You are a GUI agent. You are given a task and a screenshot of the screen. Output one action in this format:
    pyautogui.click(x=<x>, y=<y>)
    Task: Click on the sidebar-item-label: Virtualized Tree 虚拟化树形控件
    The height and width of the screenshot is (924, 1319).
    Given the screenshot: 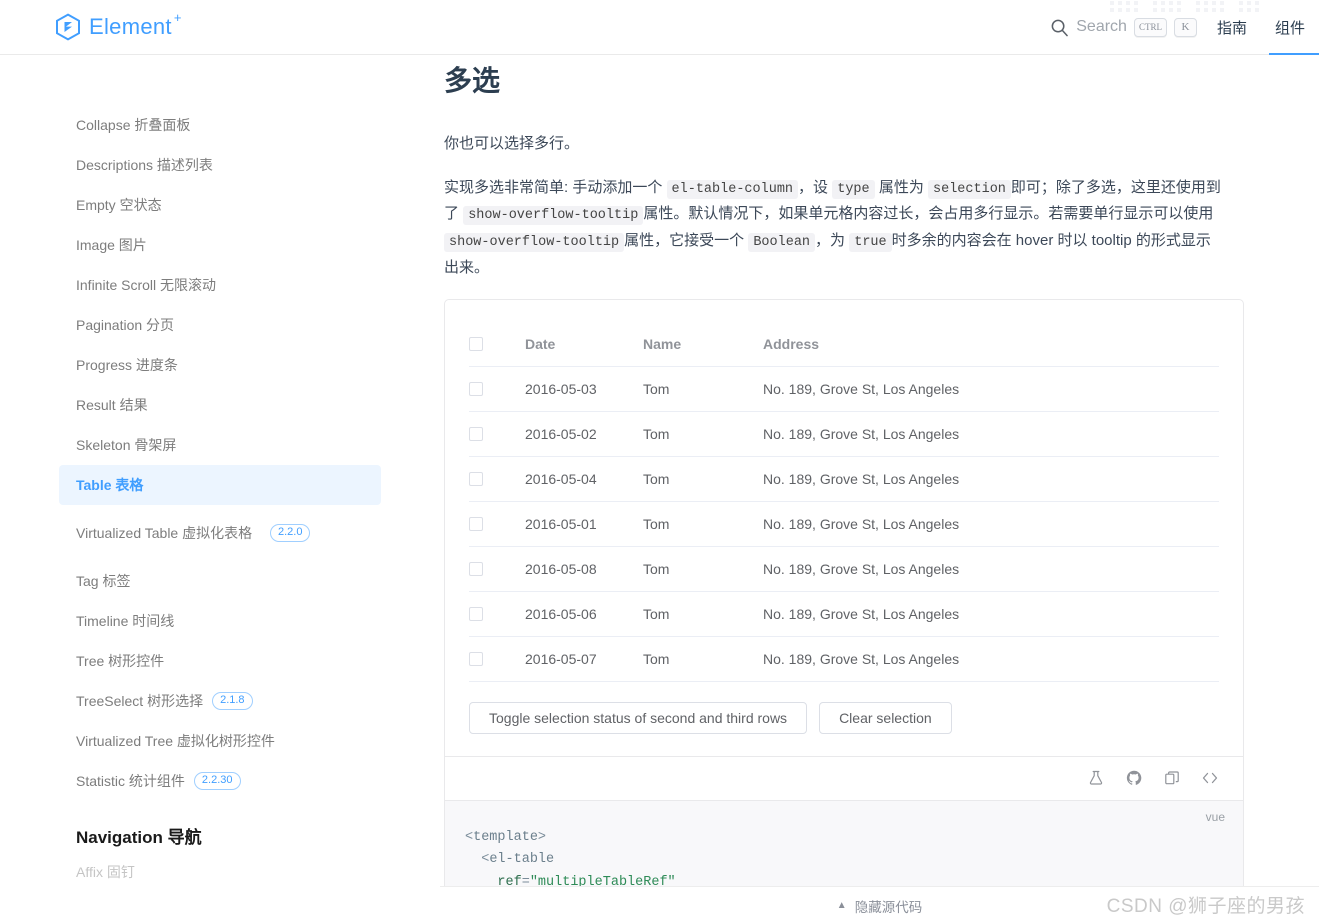 What is the action you would take?
    pyautogui.click(x=175, y=740)
    